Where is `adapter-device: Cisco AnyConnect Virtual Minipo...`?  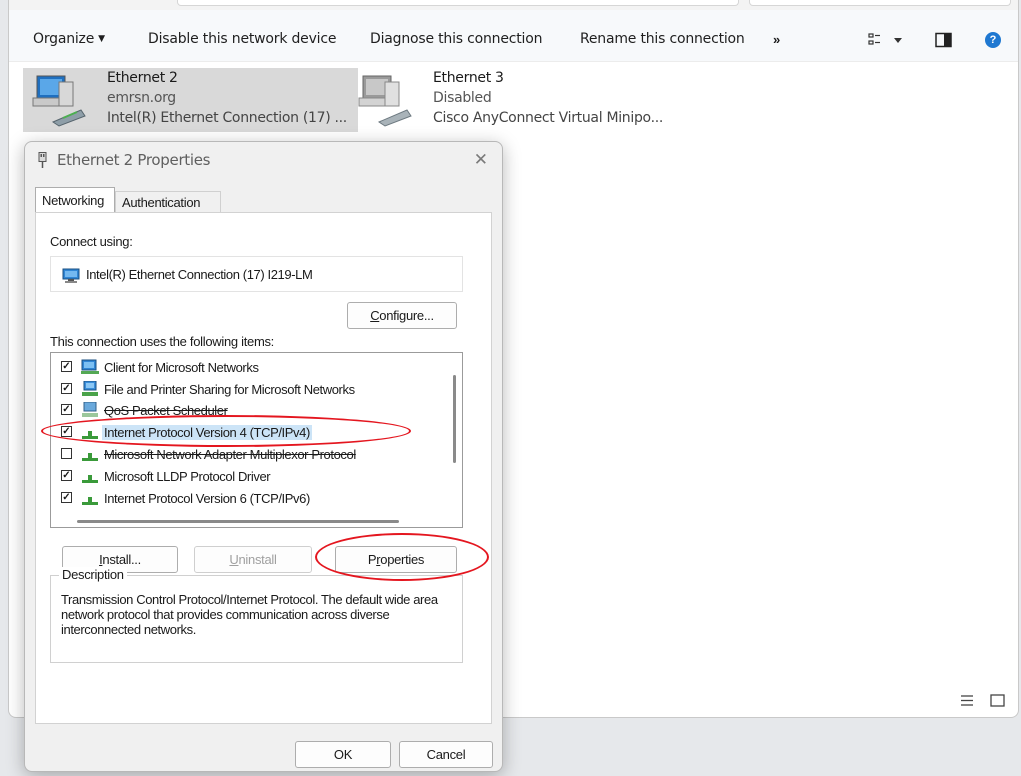 adapter-device: Cisco AnyConnect Virtual Minipo... is located at coordinates (548, 118).